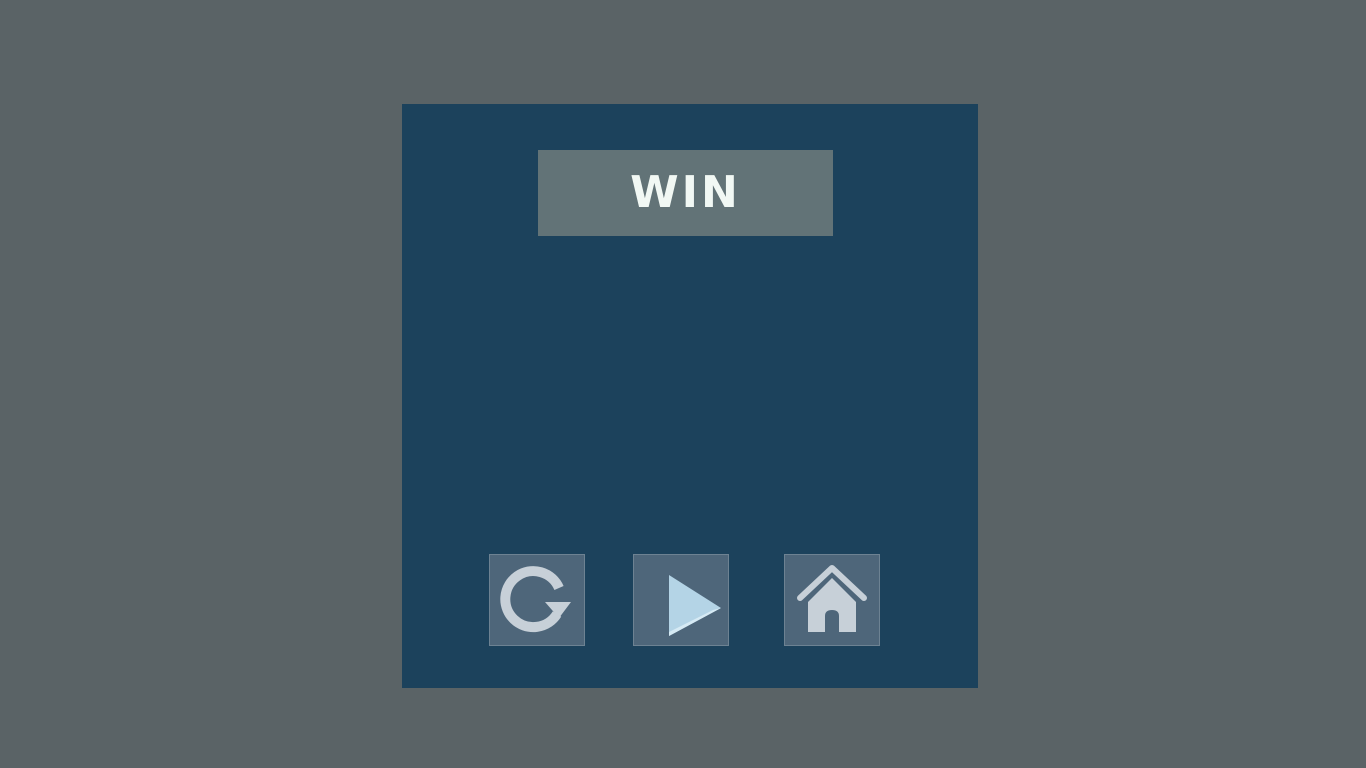 This screenshot has height=768, width=1366. I want to click on home-button, so click(832, 600).